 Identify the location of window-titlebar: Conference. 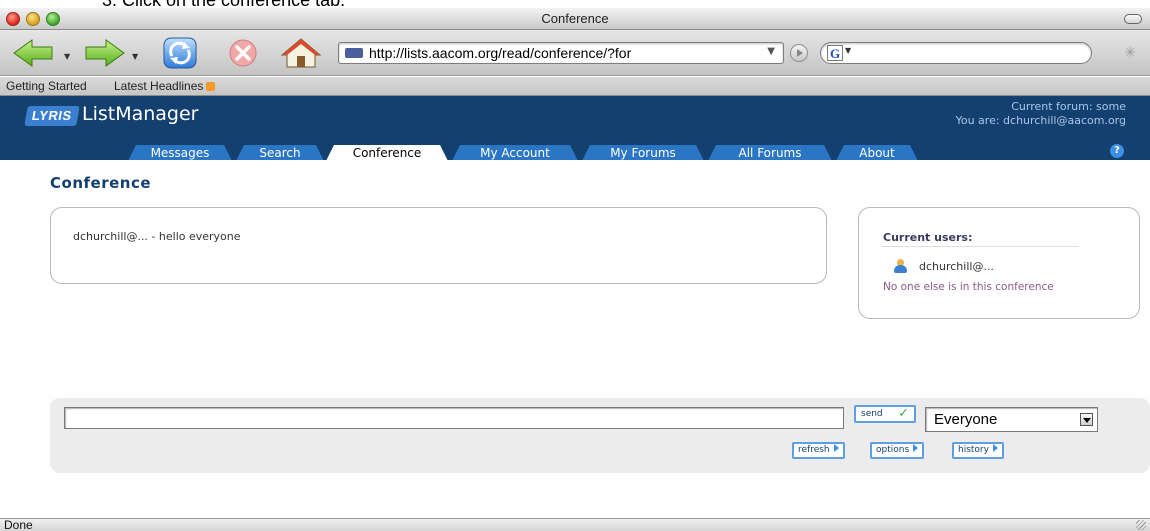
(575, 19).